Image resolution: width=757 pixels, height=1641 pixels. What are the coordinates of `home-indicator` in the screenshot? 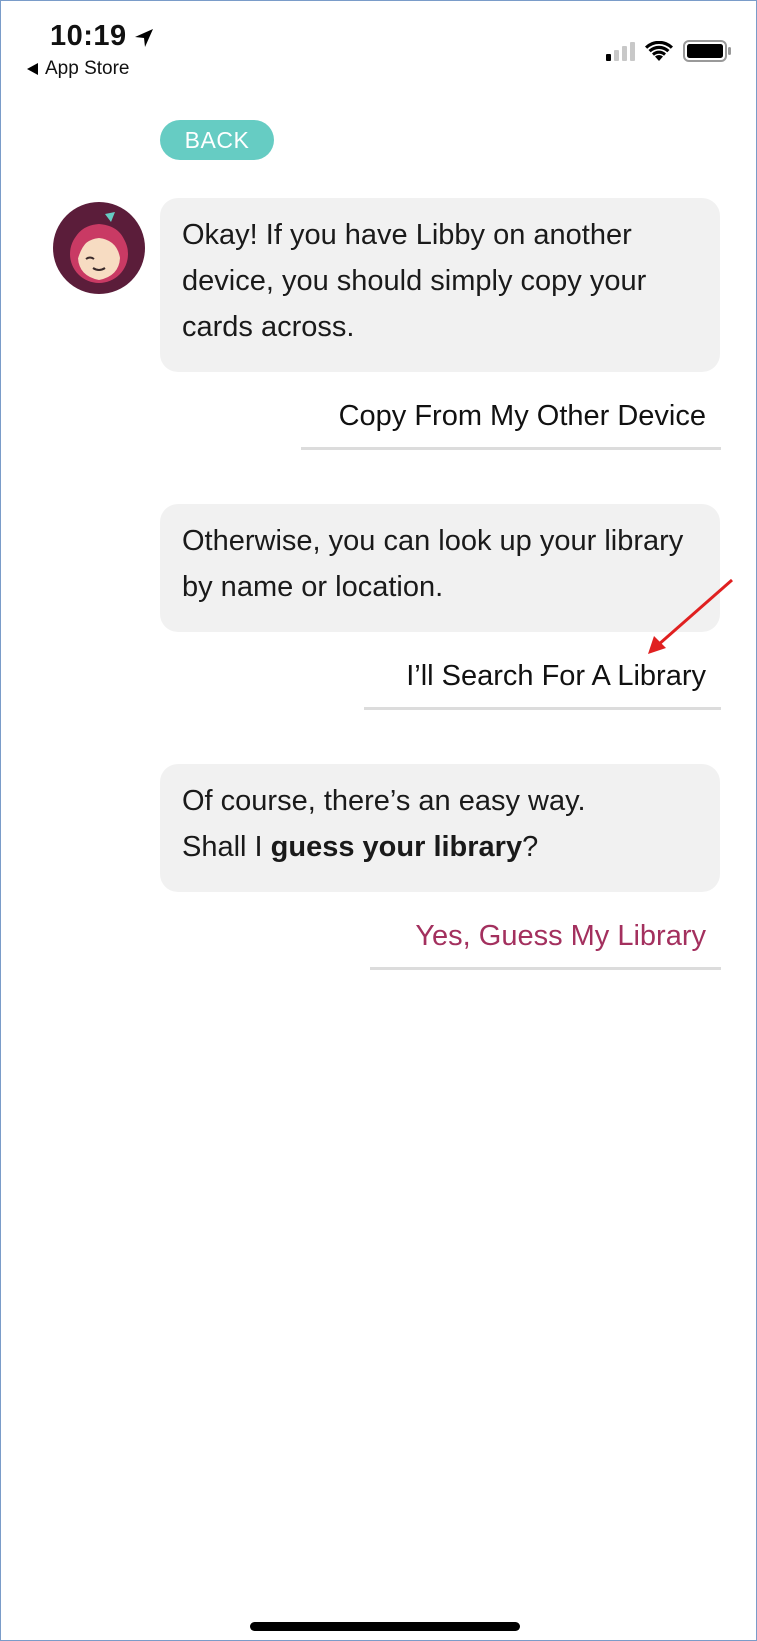 It's located at (385, 1626).